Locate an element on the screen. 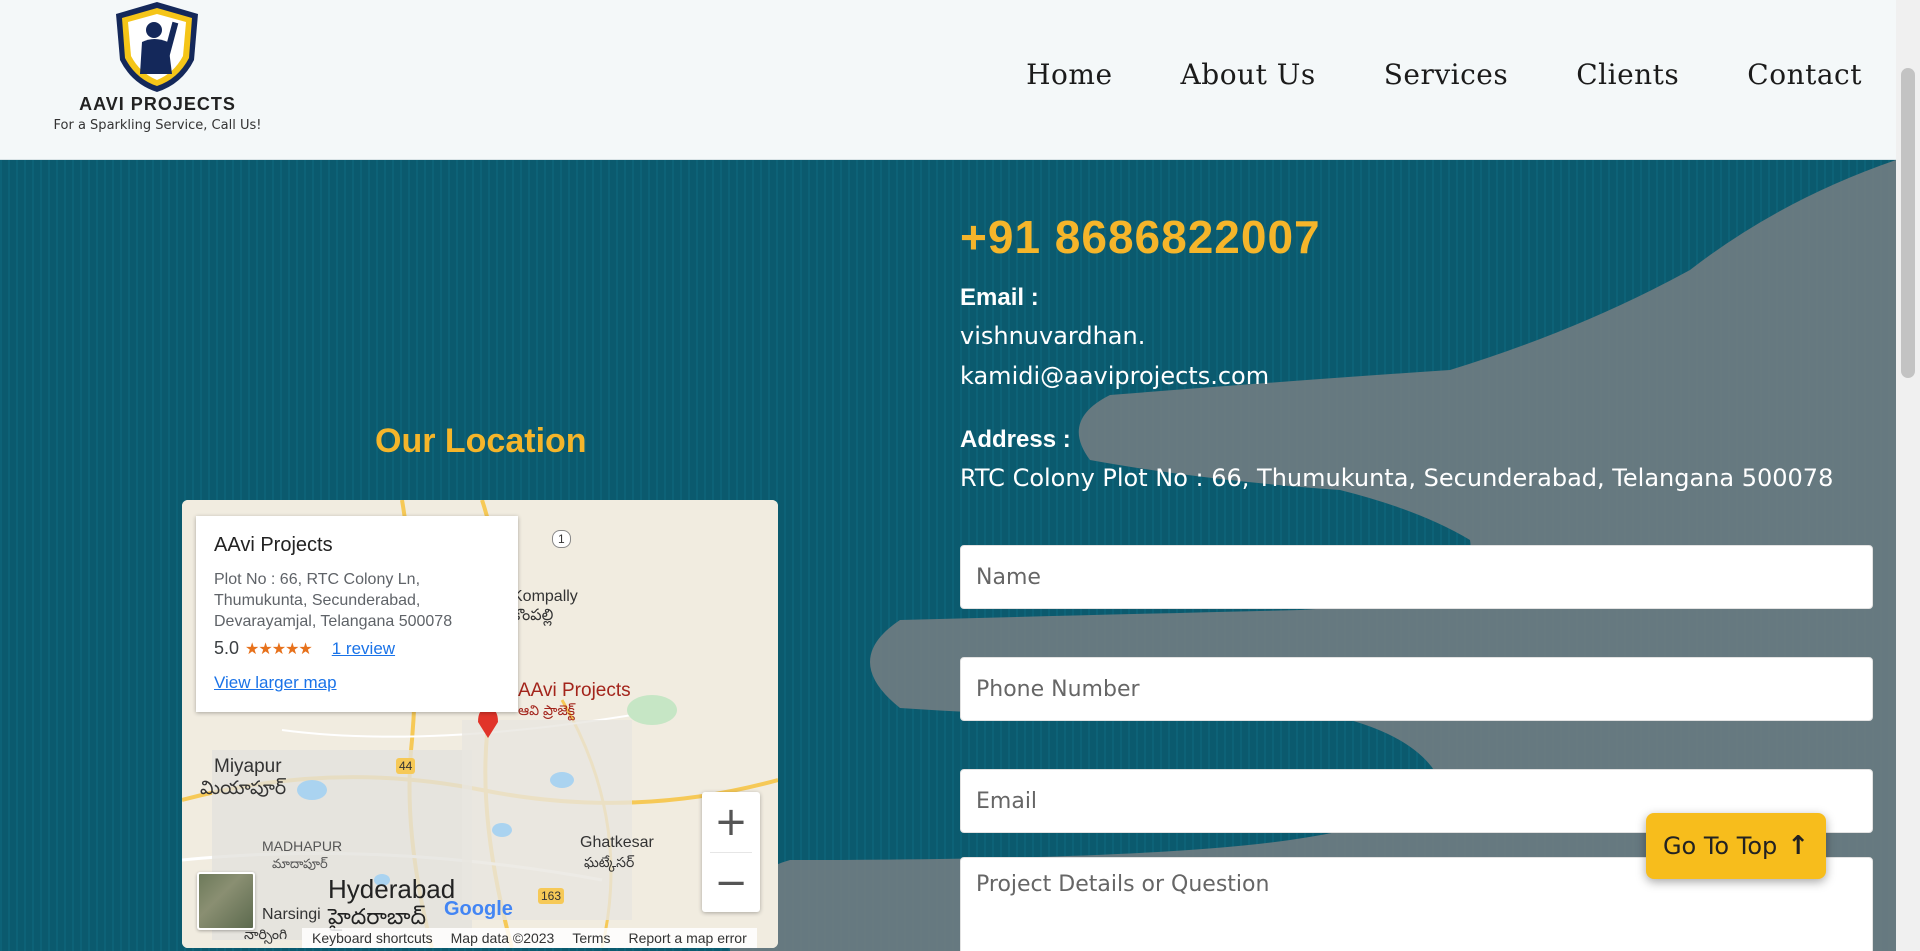  page-scrollbar is located at coordinates (1908, 475).